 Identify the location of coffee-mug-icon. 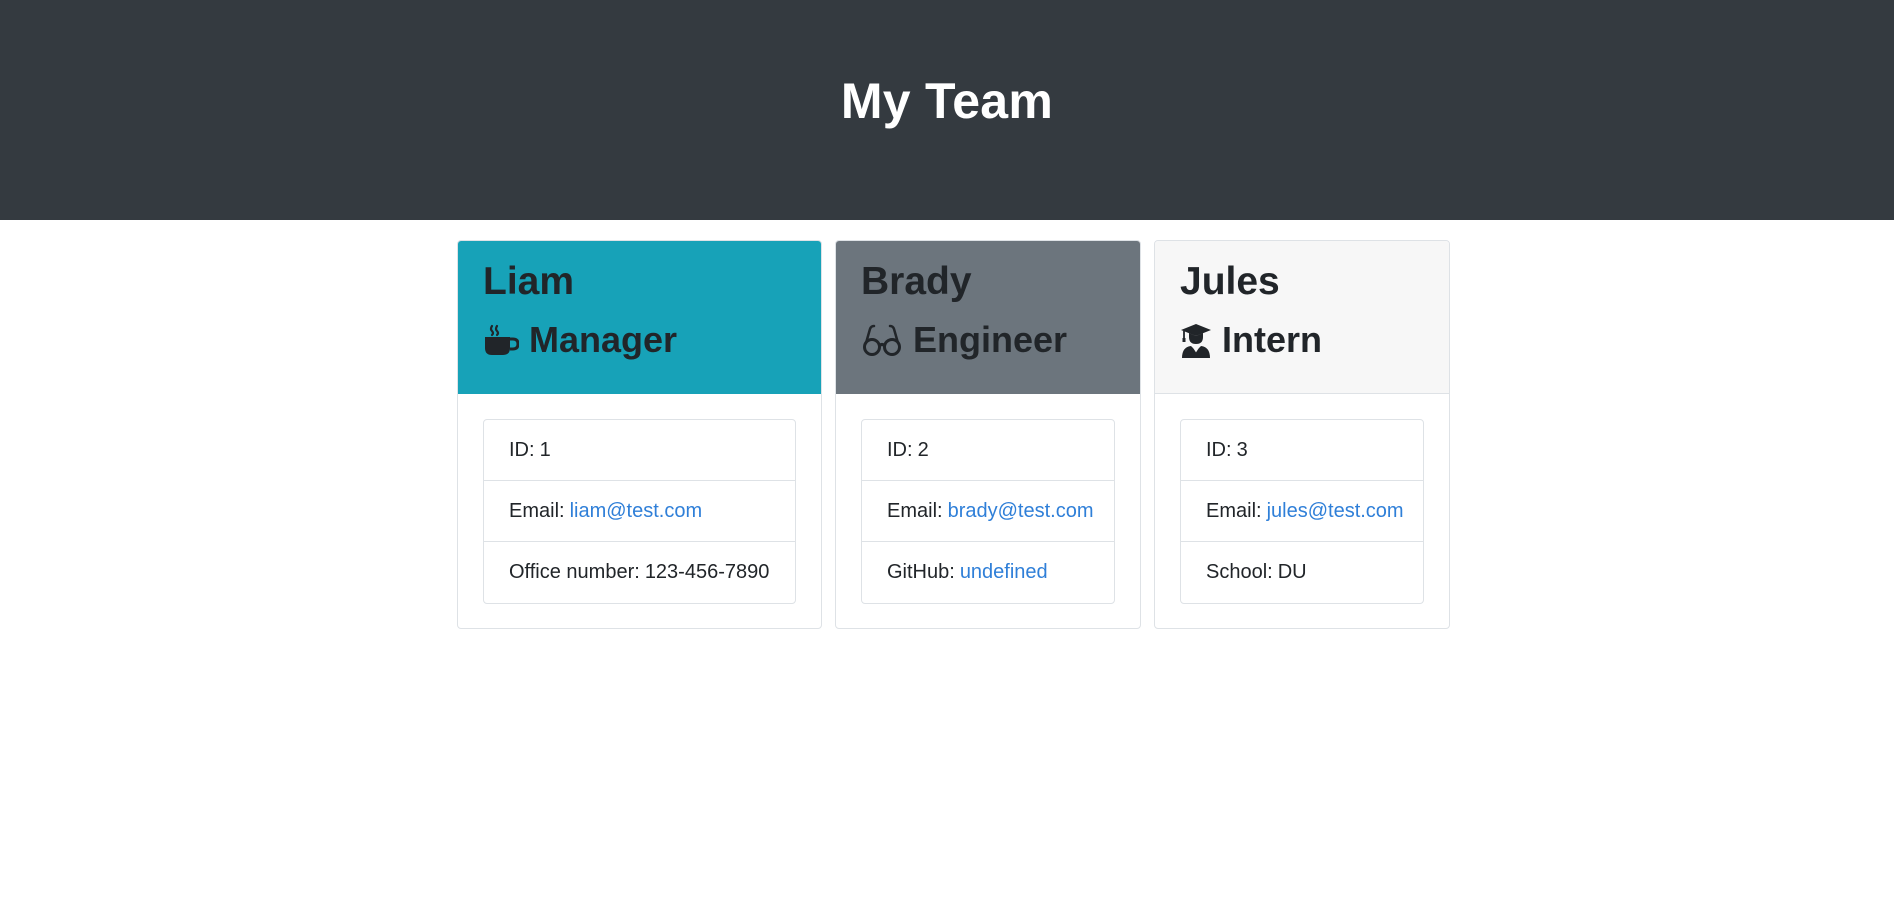
(501, 340).